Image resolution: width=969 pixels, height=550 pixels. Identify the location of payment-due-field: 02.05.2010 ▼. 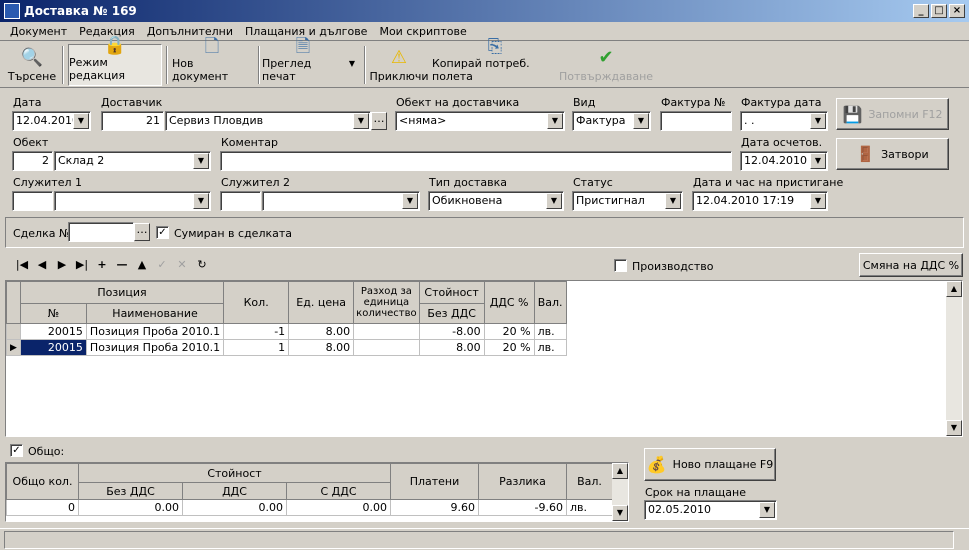
(710, 510).